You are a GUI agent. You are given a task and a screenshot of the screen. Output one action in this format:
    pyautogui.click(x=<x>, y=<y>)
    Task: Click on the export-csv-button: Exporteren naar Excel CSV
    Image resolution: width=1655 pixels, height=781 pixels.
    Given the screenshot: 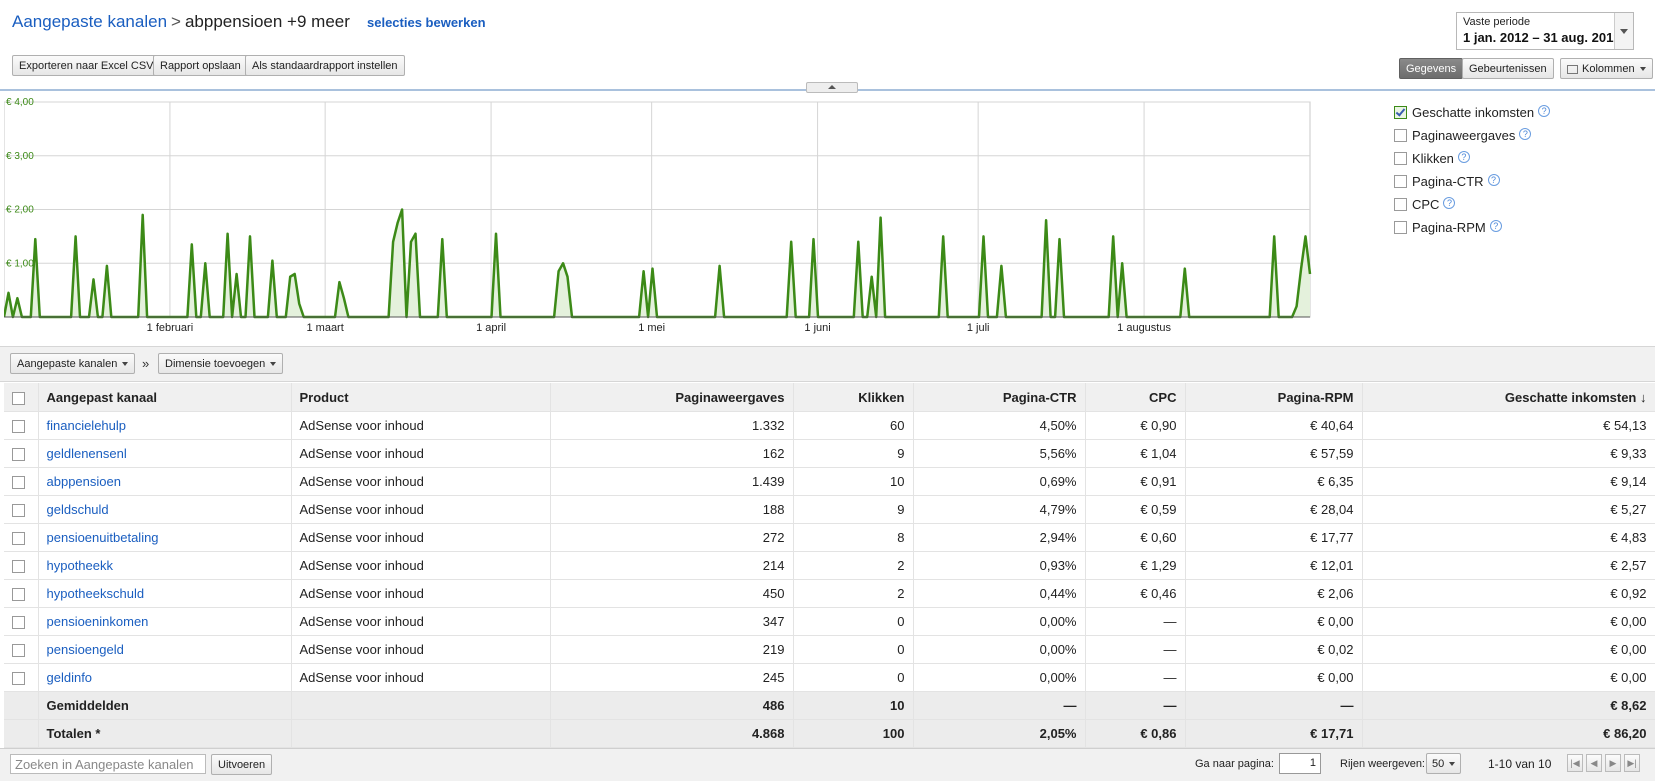 What is the action you would take?
    pyautogui.click(x=86, y=65)
    